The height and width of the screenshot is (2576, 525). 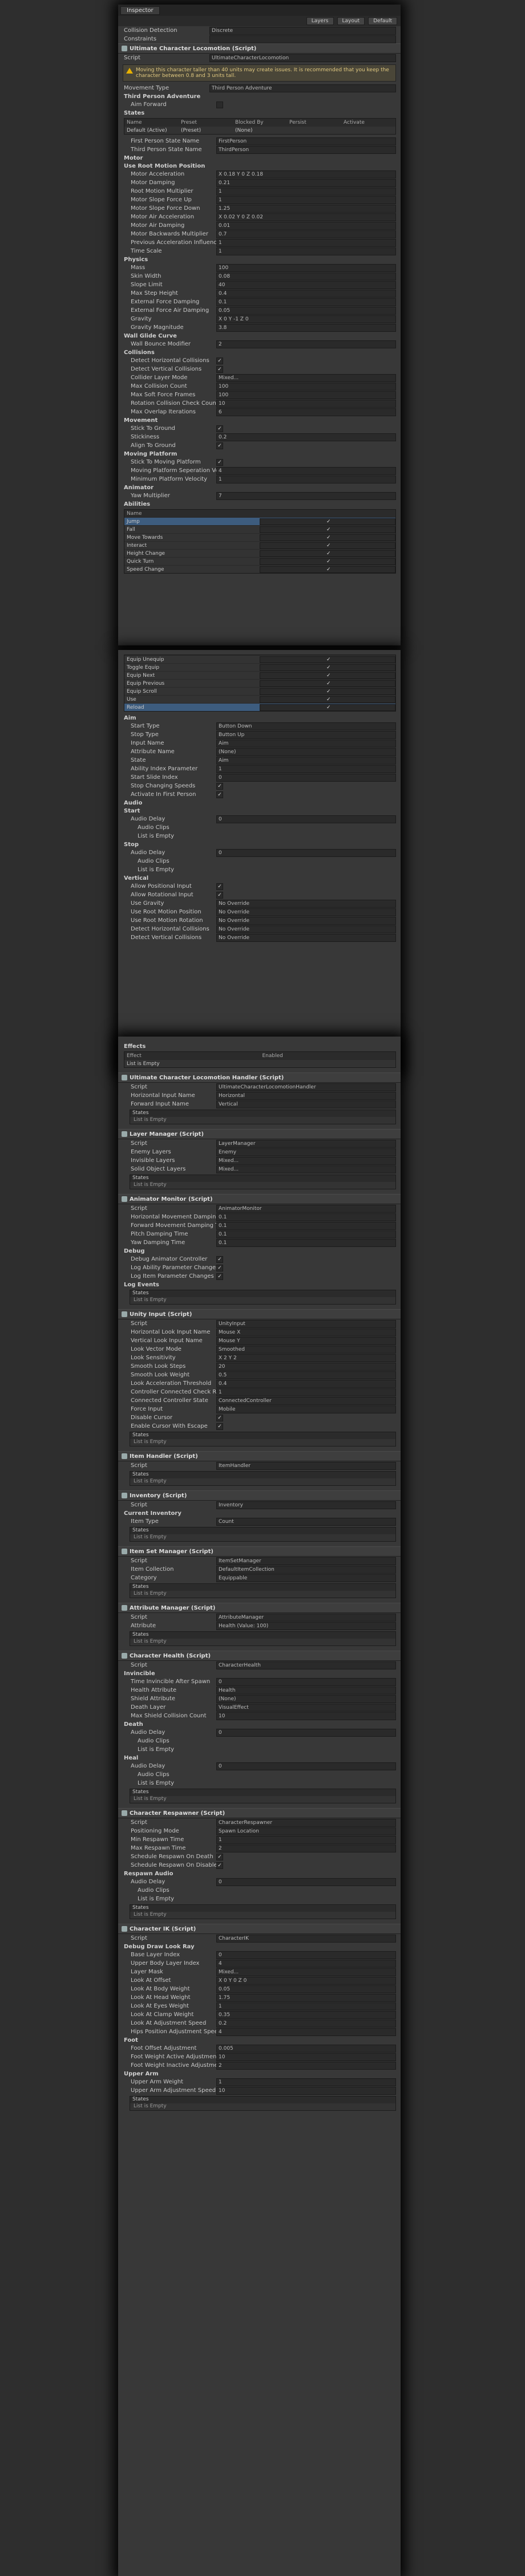 I want to click on section-title: Death, so click(x=259, y=1724).